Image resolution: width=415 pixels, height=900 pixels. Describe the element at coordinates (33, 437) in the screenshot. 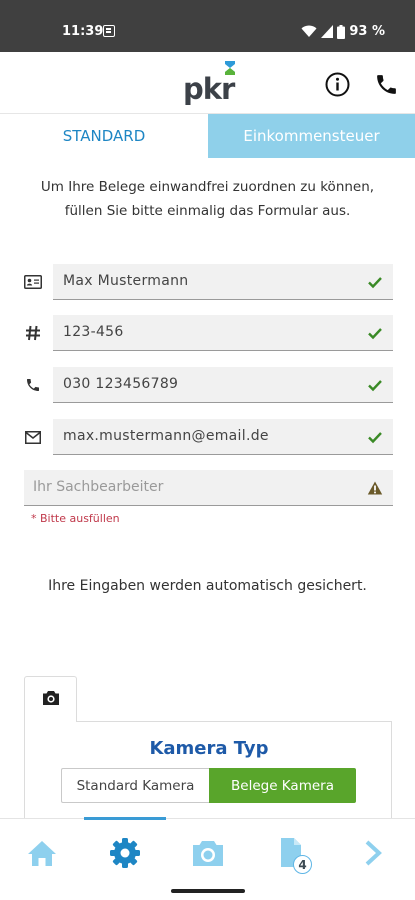

I see `envelope-icon` at that location.